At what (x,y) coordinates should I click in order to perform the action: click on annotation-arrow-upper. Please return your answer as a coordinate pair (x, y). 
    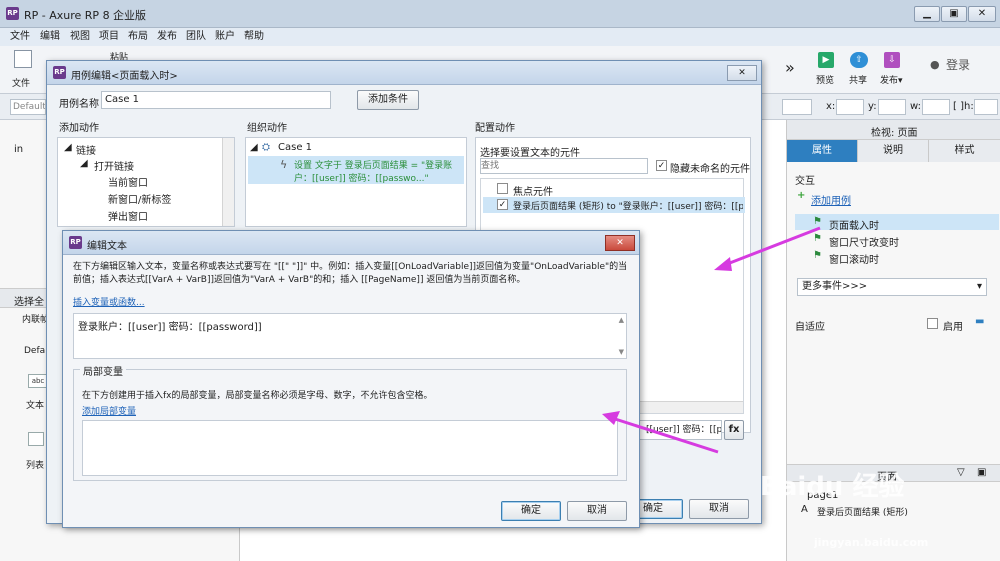
    Looking at the image, I should click on (771, 247).